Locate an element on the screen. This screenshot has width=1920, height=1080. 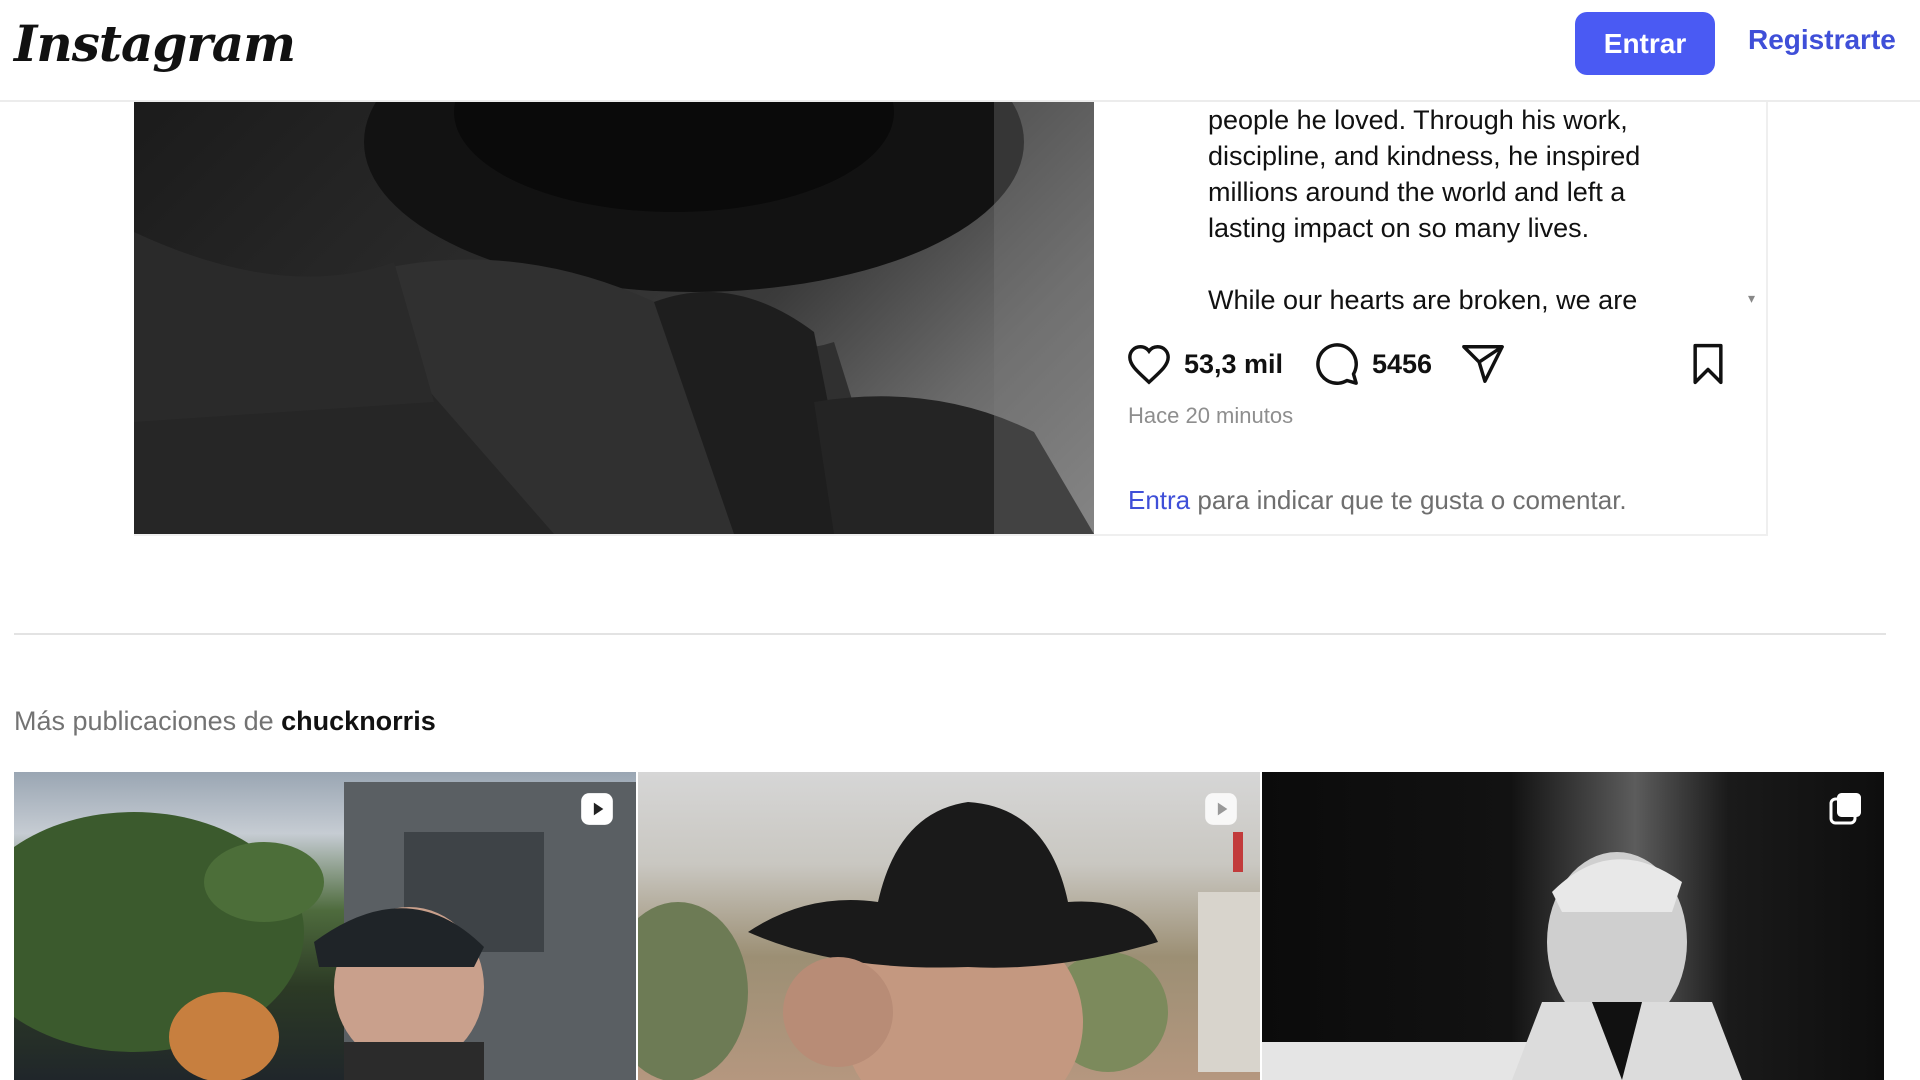
bookmark-icon is located at coordinates (1708, 364).